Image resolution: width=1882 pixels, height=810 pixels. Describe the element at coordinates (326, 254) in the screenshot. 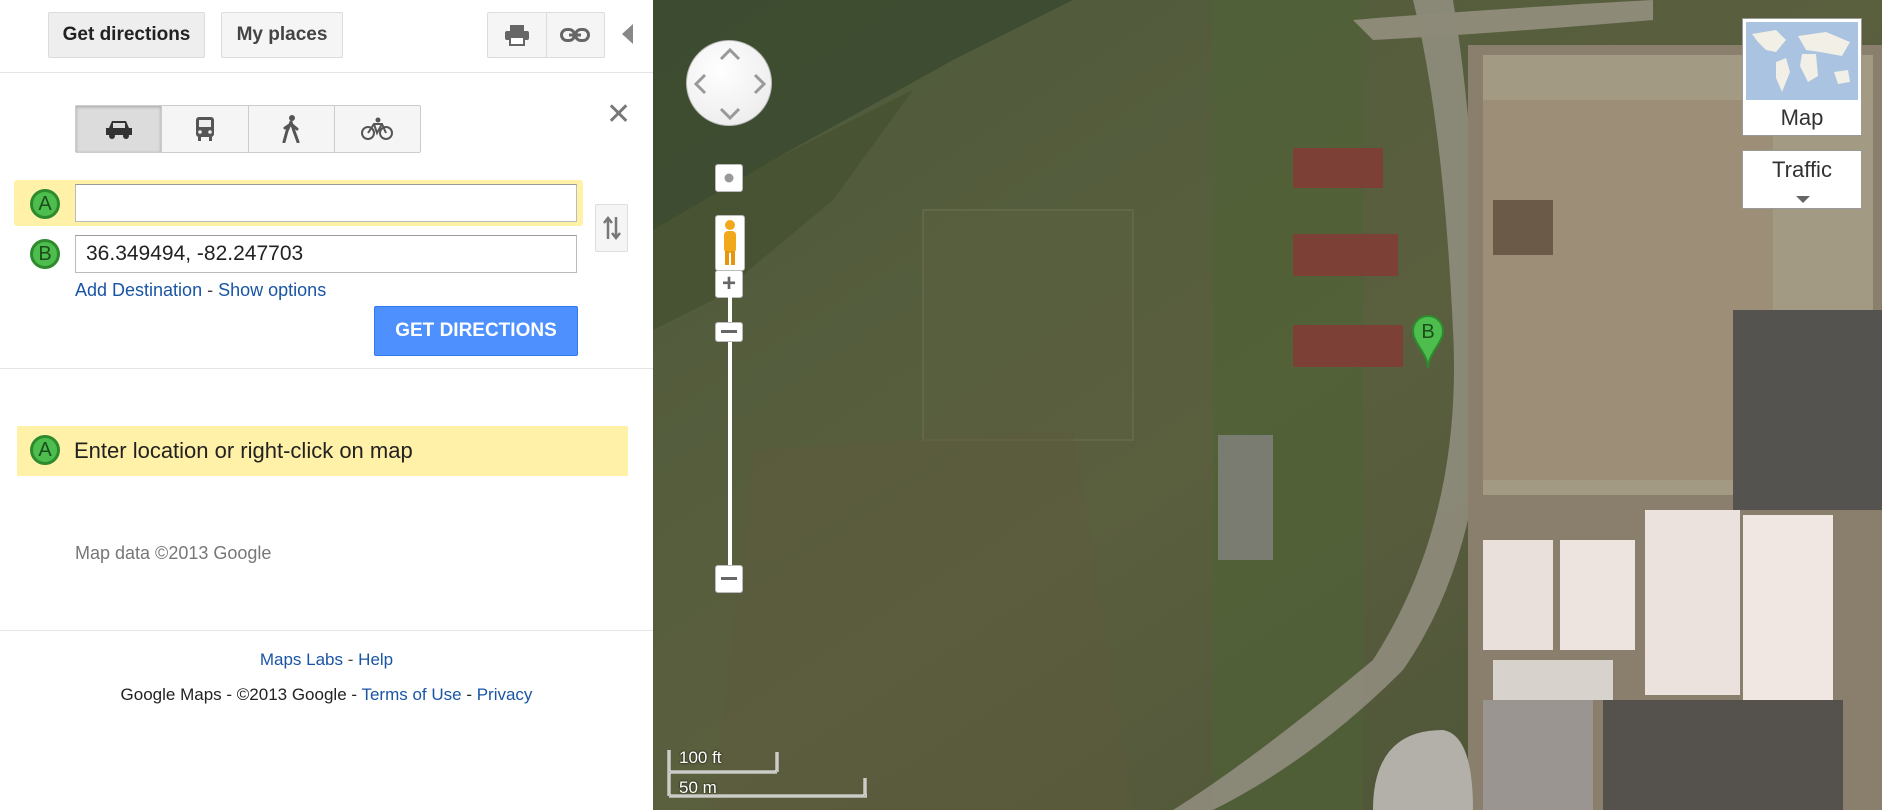

I see `destination-input` at that location.